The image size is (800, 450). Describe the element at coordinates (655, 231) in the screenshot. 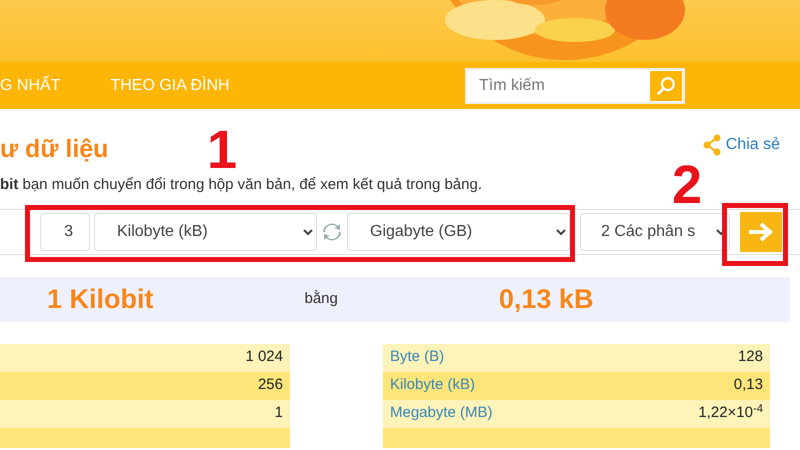

I see `decimals-dropdown: 2 Các phân s` at that location.